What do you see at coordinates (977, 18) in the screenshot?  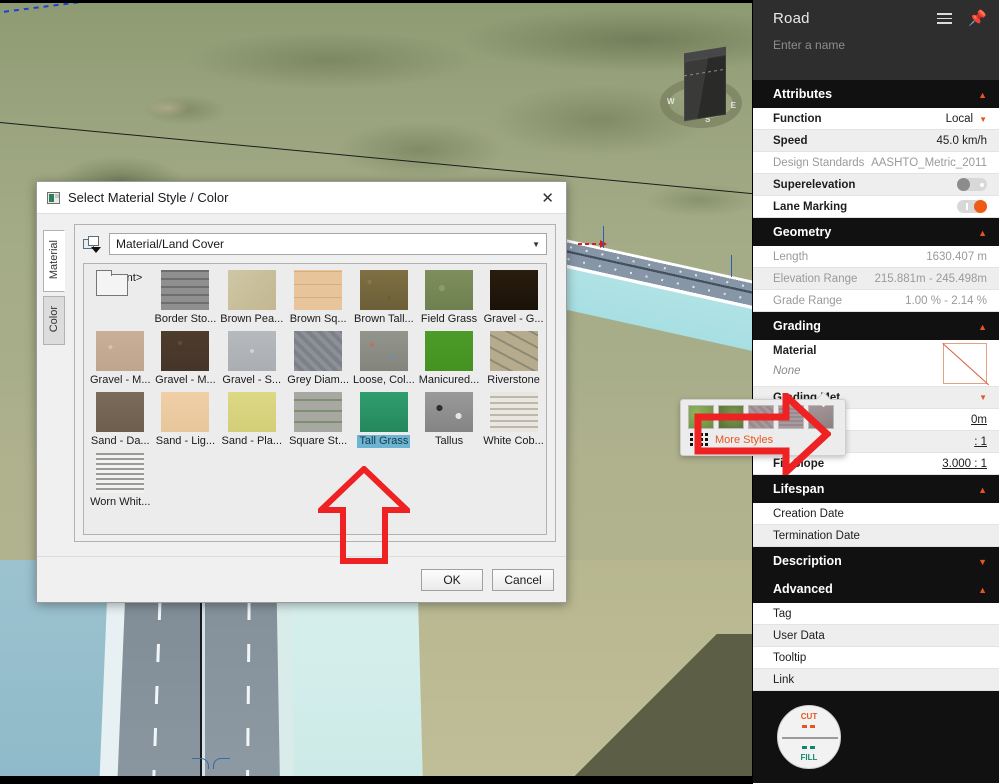 I see `pin-icon: 📌` at bounding box center [977, 18].